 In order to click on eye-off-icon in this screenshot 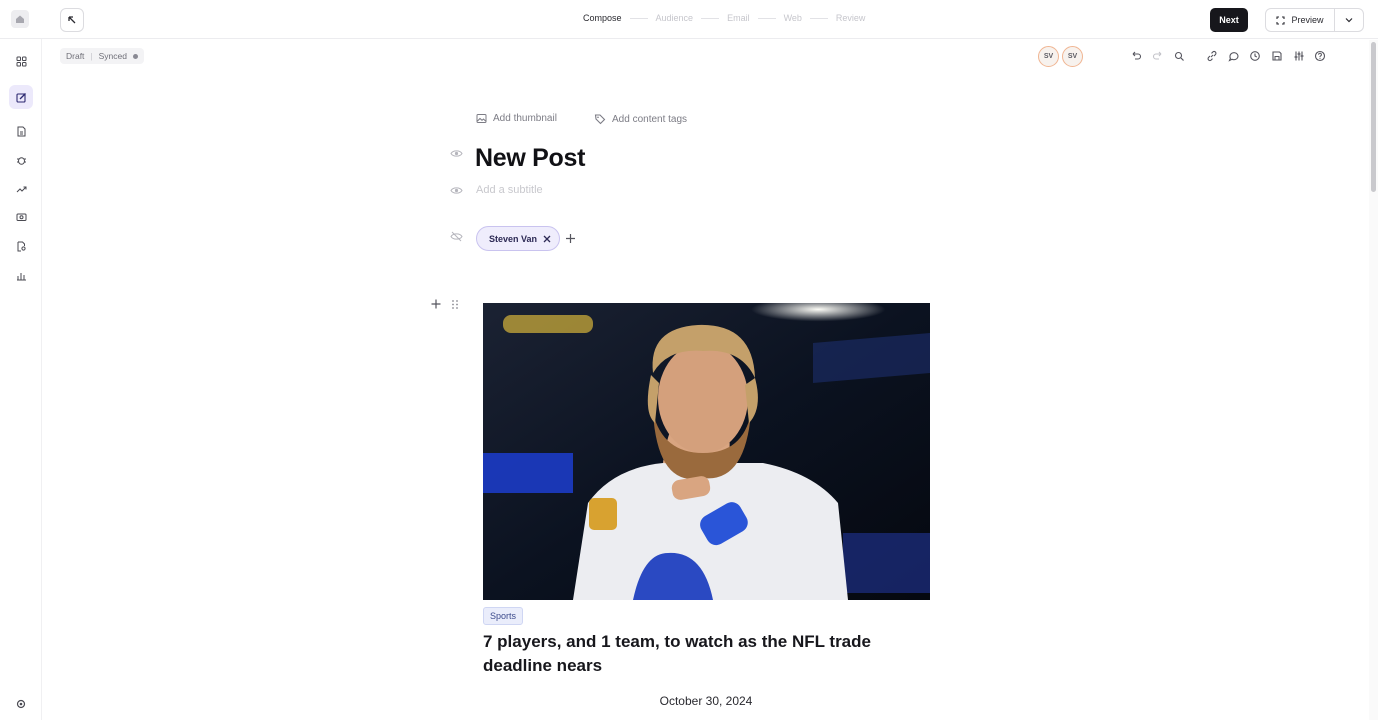, I will do `click(456, 236)`.